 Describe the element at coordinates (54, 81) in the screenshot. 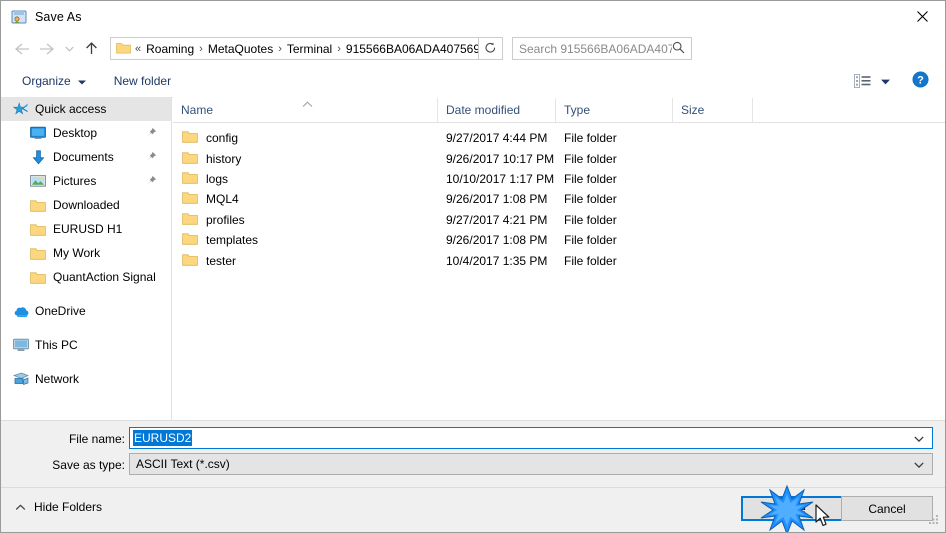

I see `organize-button: Organize` at that location.